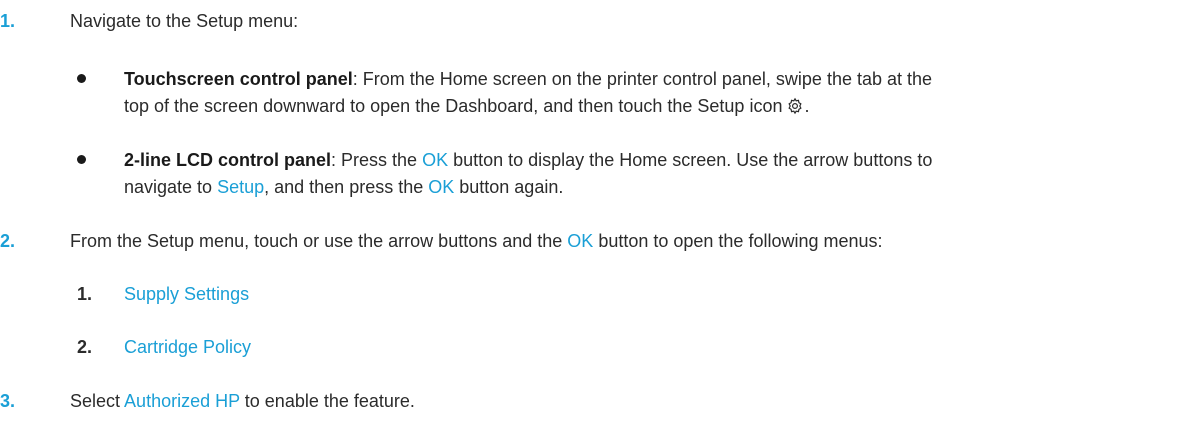  I want to click on step-1-number: 1., so click(8, 21).